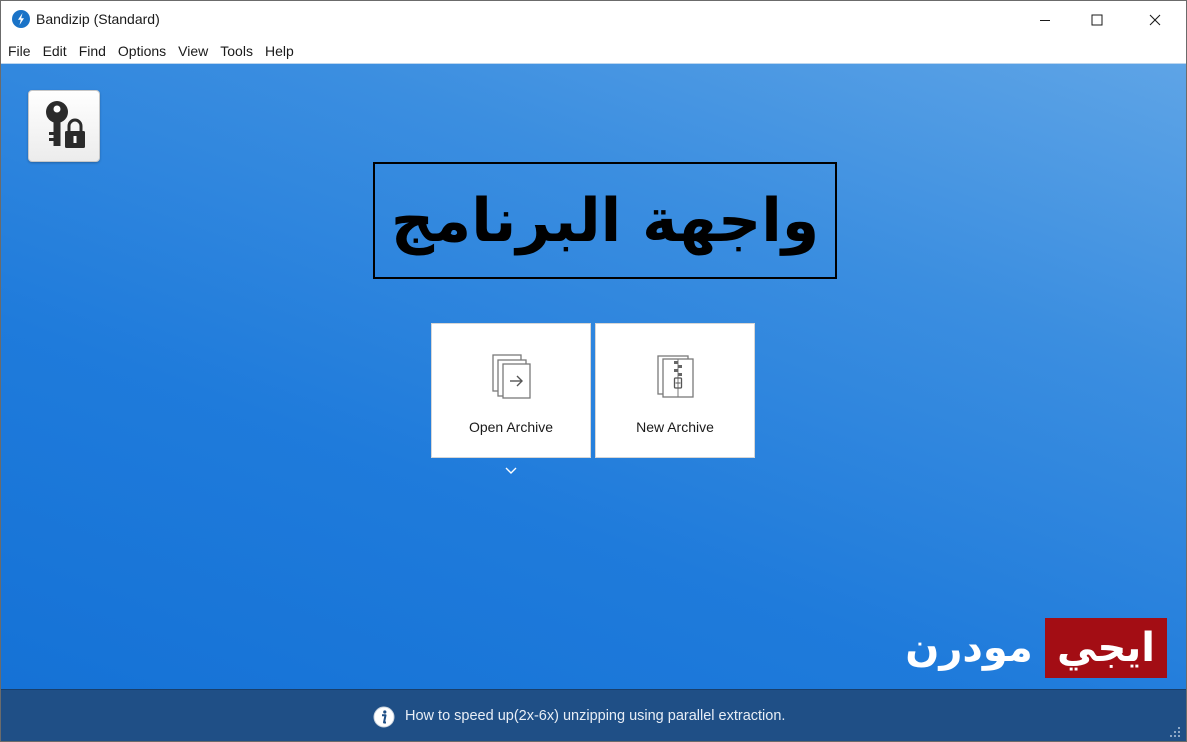 The height and width of the screenshot is (742, 1187). I want to click on maximize-button, so click(1097, 20).